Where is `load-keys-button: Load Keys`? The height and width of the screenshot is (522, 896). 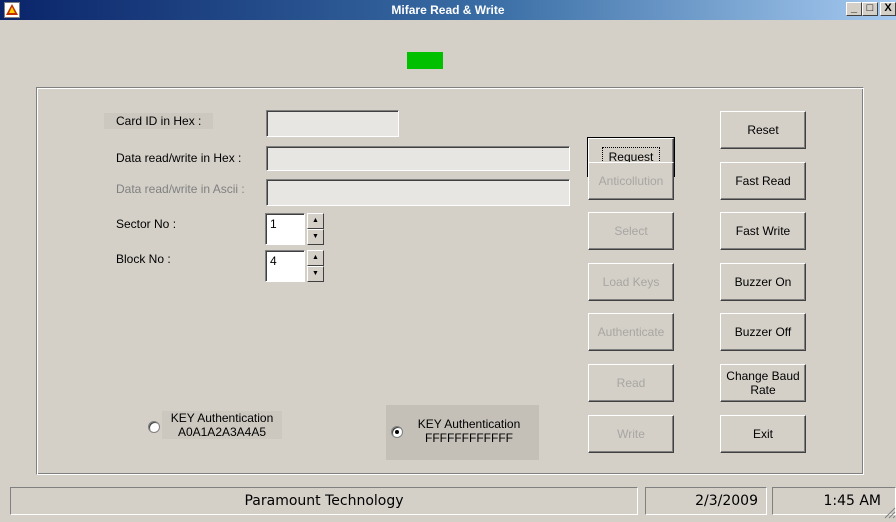
load-keys-button: Load Keys is located at coordinates (631, 282).